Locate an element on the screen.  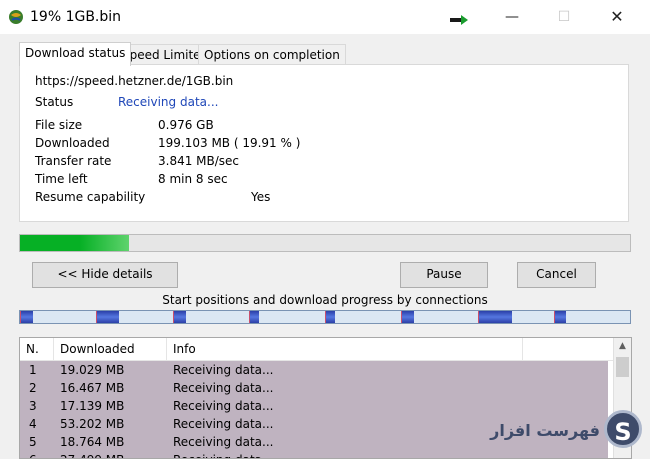
pause-button: Pause is located at coordinates (444, 275).